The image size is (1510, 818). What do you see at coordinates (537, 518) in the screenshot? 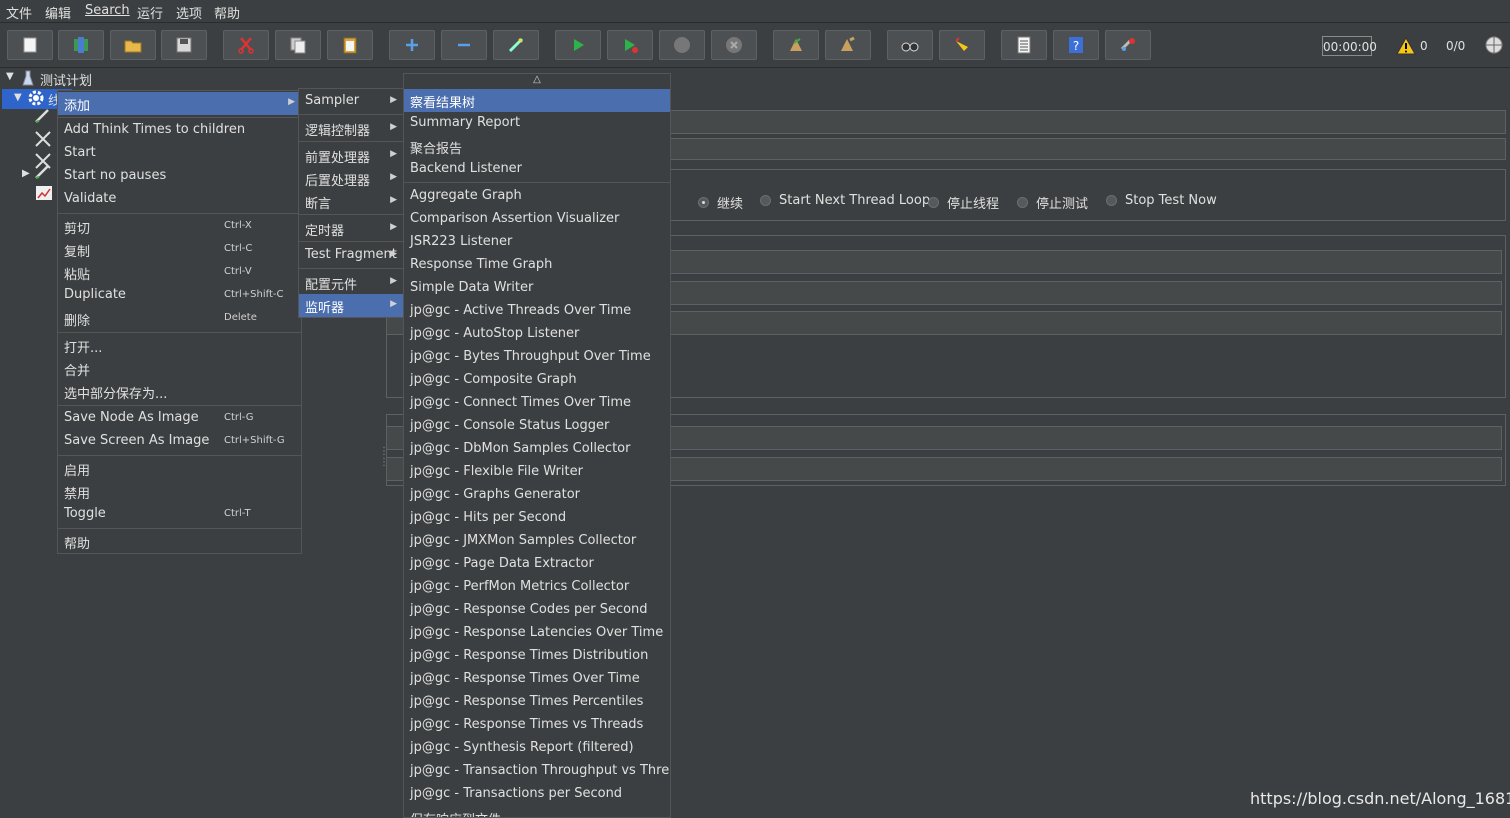
I see `listener-item: jp@gc - Hits per Second` at bounding box center [537, 518].